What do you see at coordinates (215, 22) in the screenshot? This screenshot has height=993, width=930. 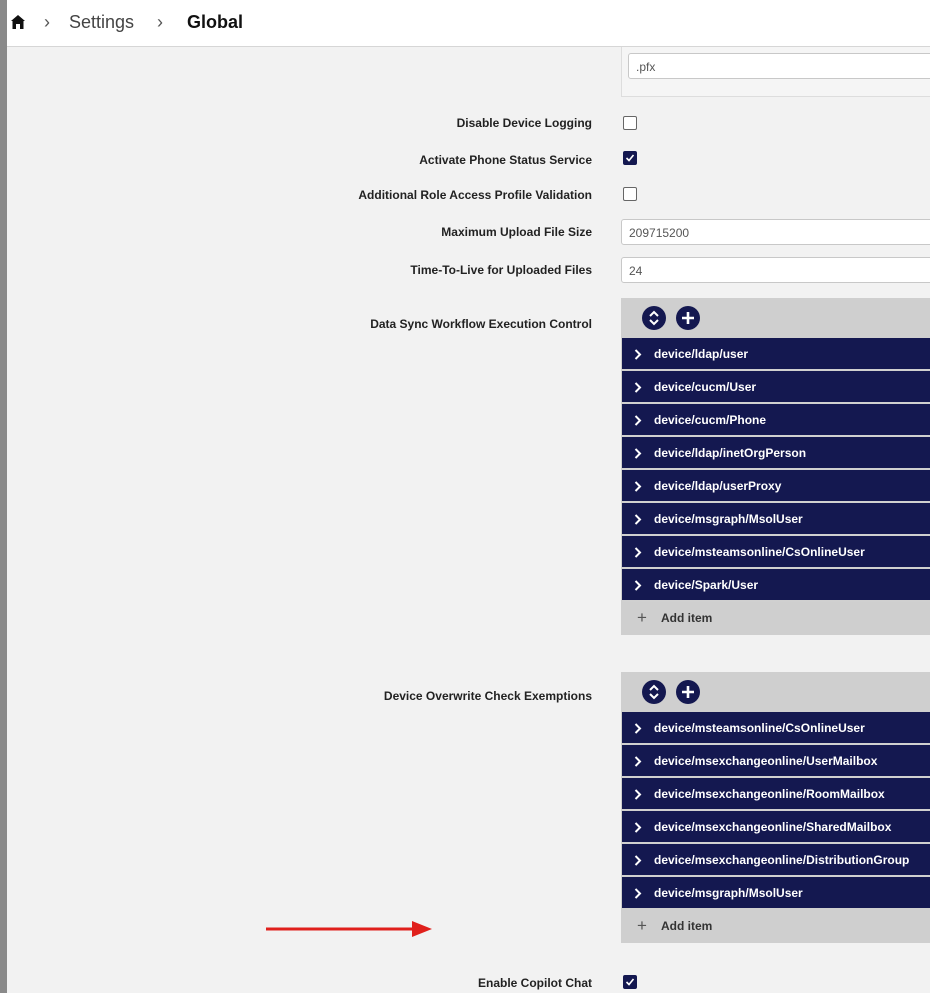 I see `breadcrumb-global: Global` at bounding box center [215, 22].